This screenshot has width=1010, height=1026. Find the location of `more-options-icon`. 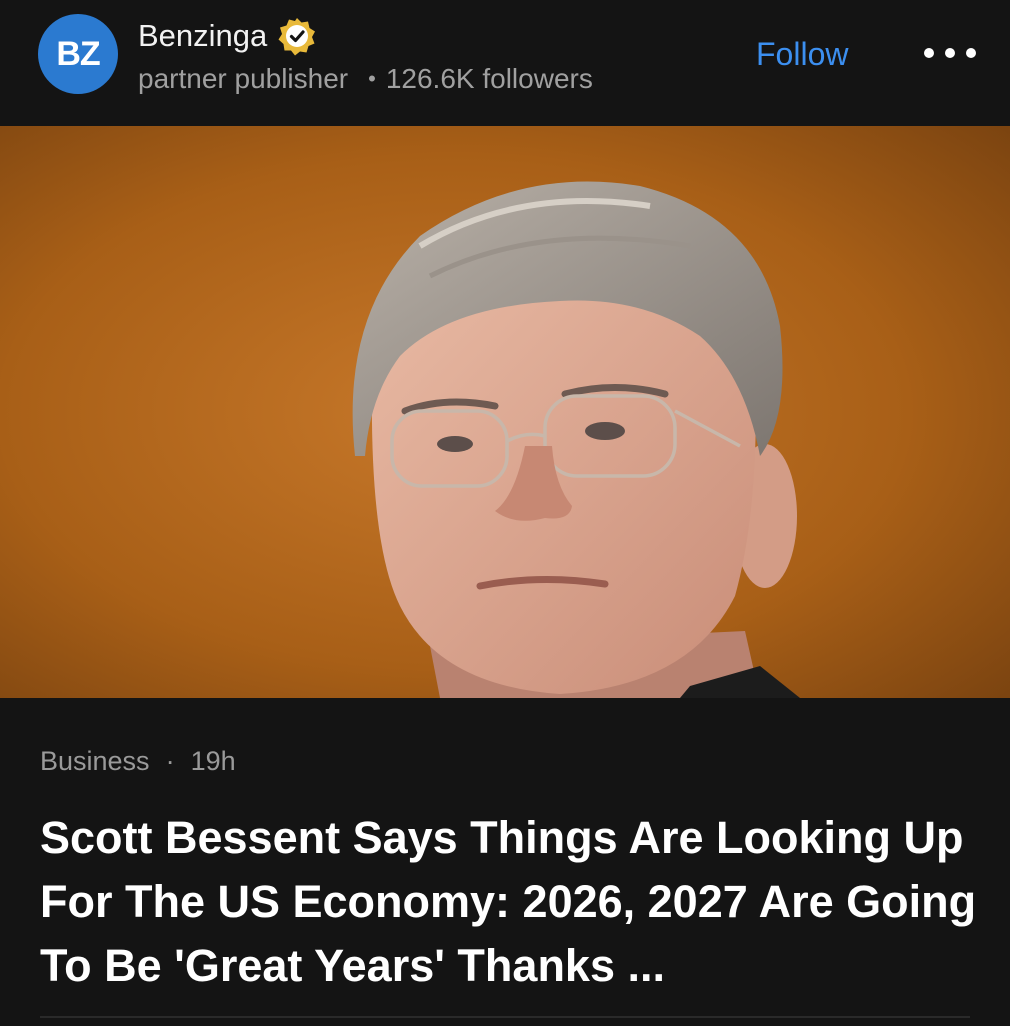

more-options-icon is located at coordinates (950, 53).